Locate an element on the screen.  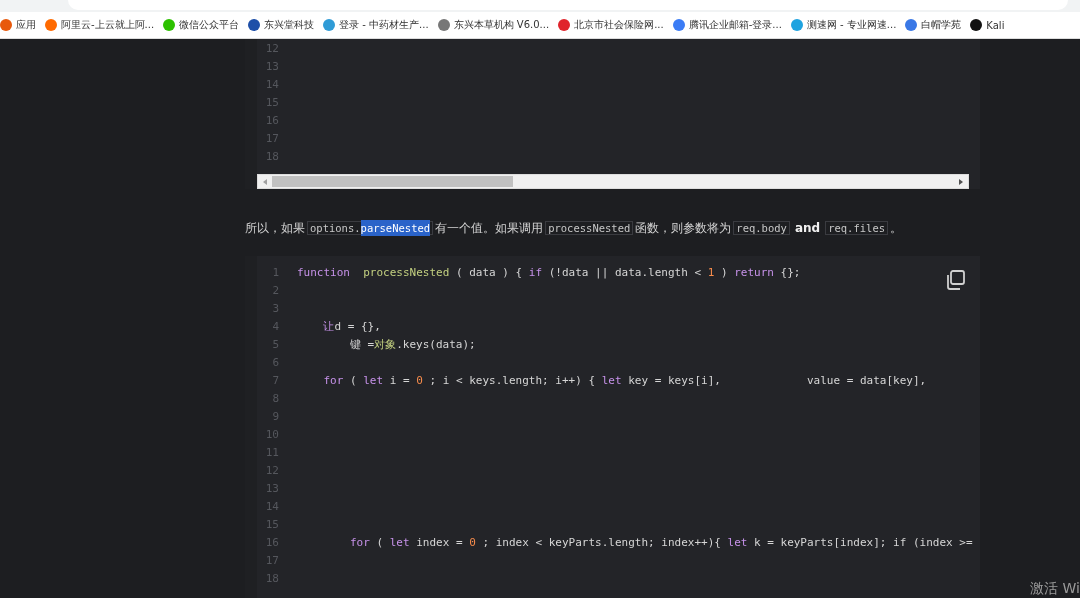
bookmark-link: 东兴堂科技 is located at coordinates (281, 25).